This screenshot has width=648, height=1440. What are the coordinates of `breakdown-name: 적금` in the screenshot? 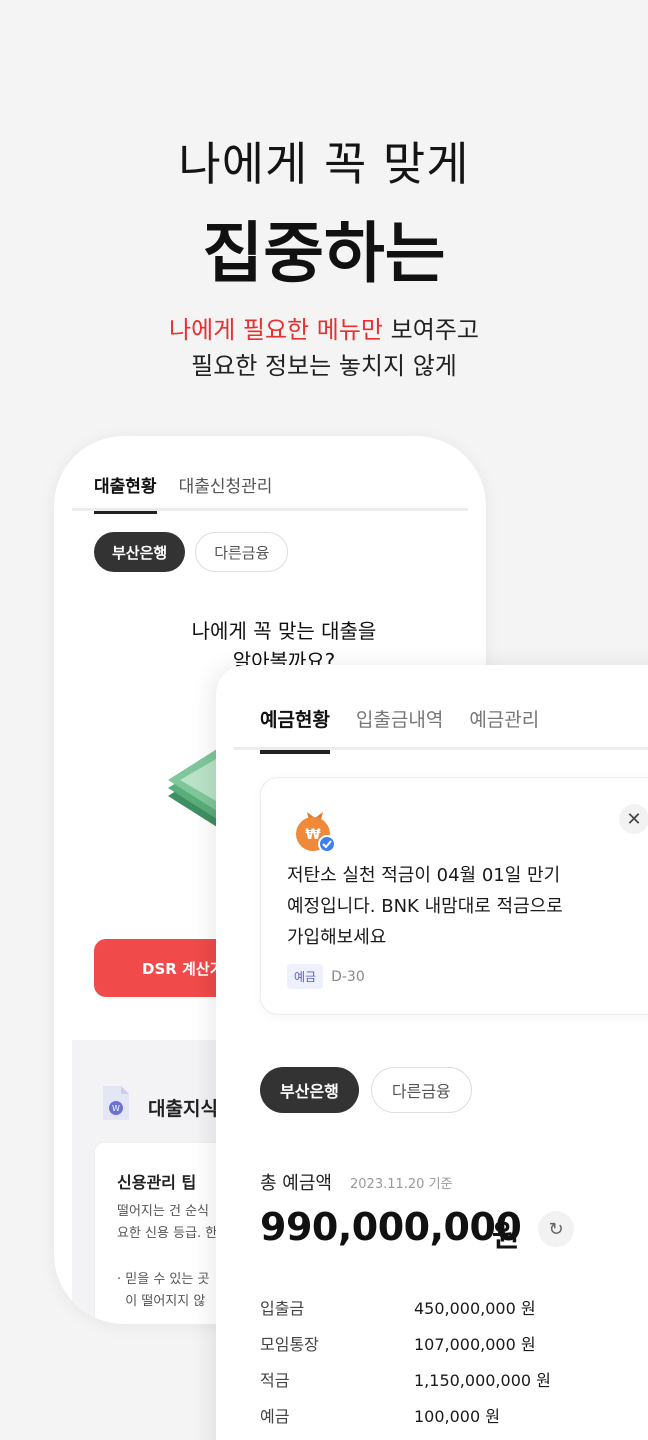 It's located at (275, 1380).